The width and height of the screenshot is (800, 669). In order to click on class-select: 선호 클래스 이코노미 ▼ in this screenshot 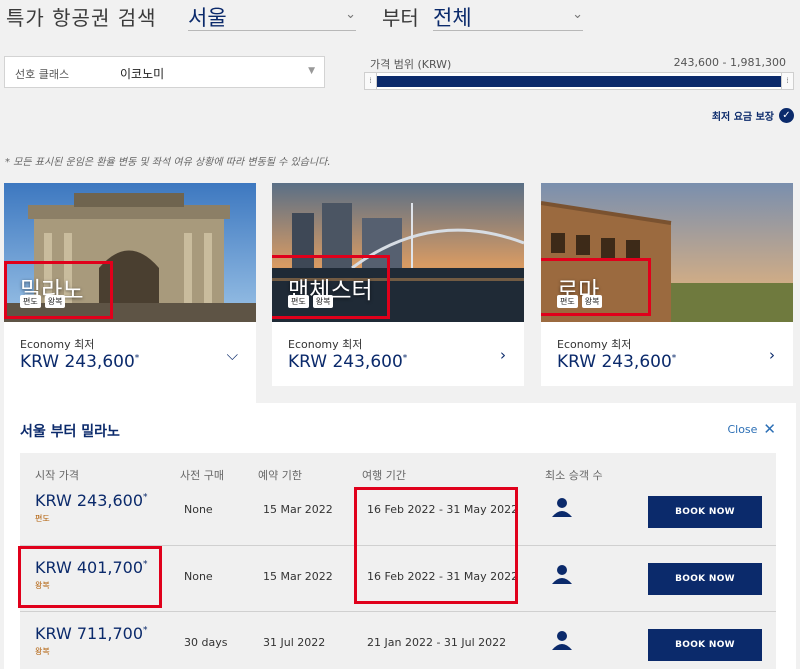, I will do `click(164, 72)`.